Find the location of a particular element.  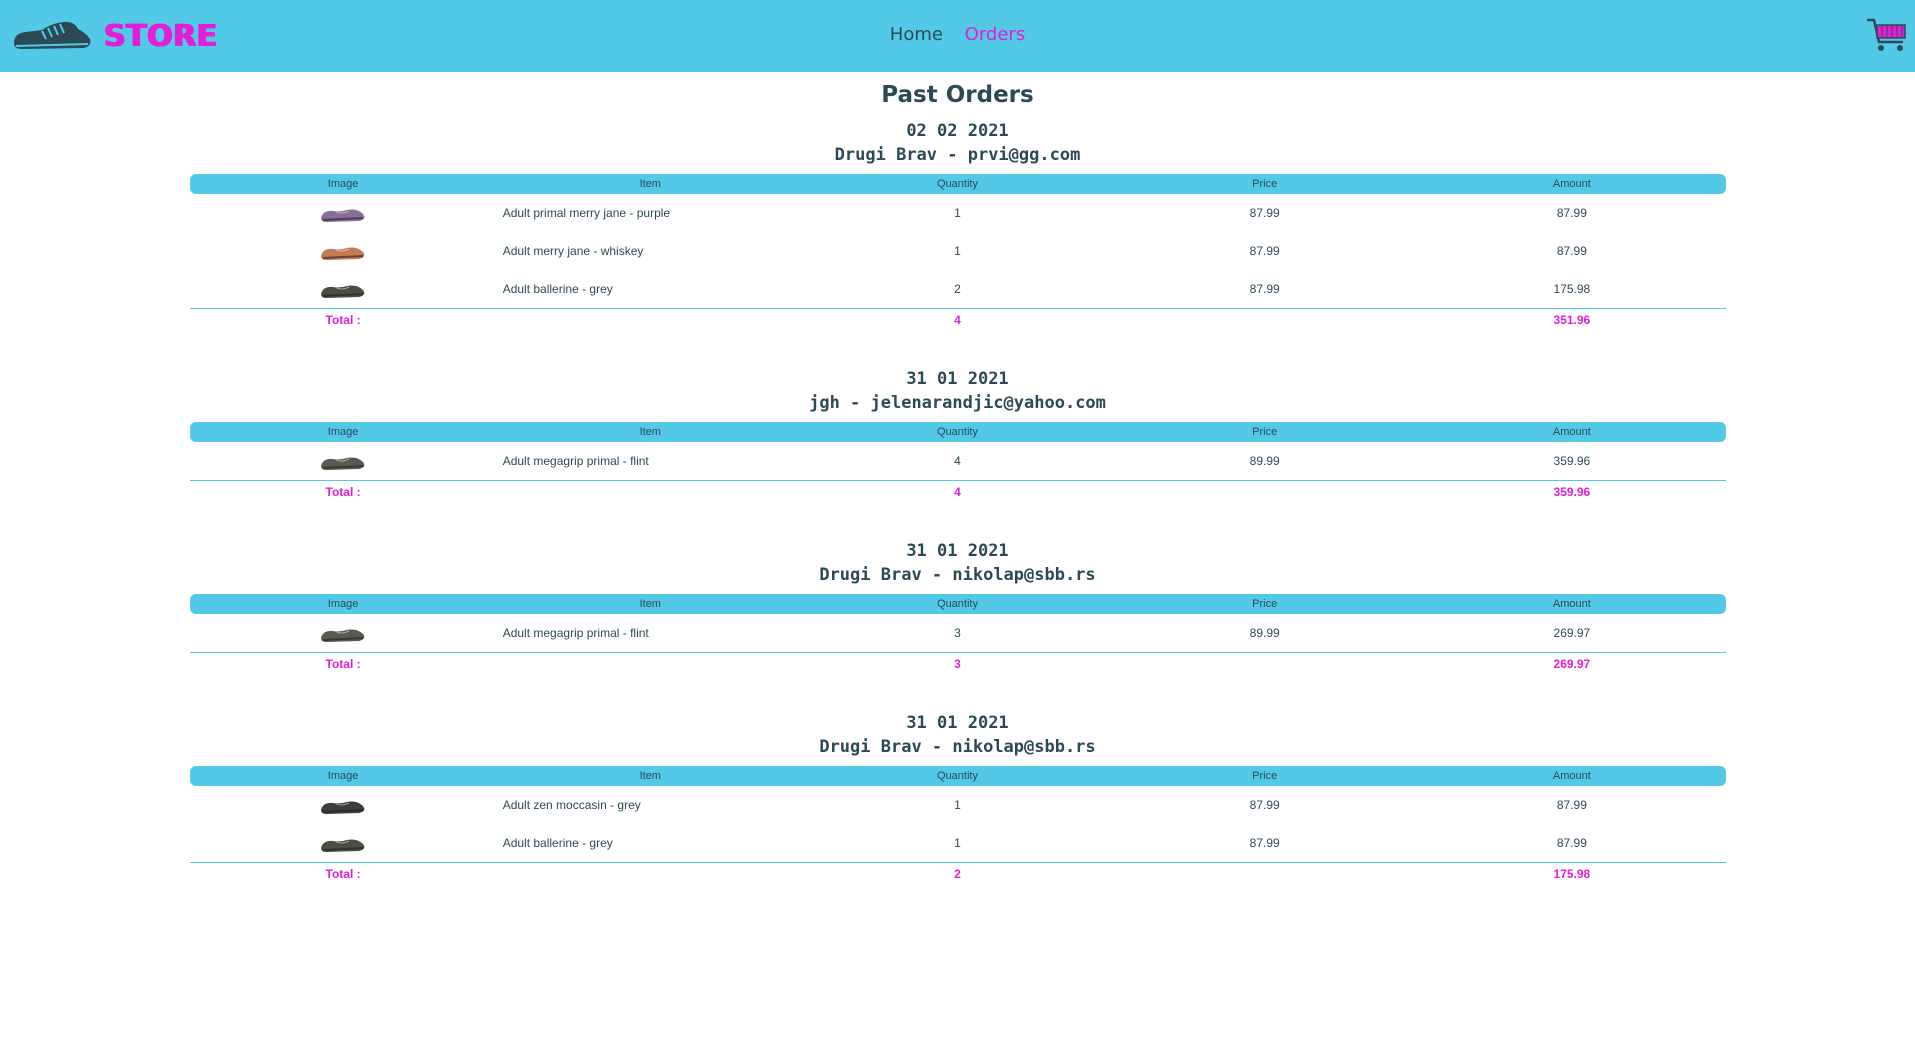

nav-orders-link: Orders is located at coordinates (995, 34).